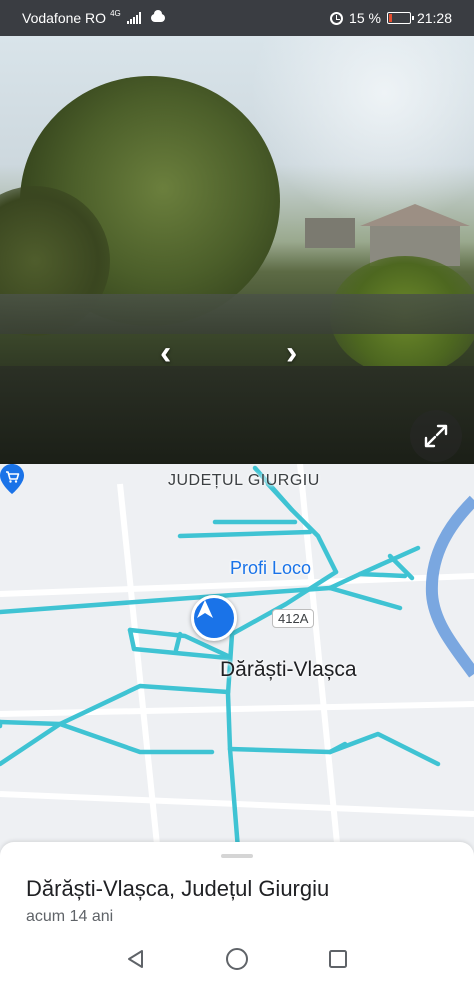  Describe the element at coordinates (214, 618) in the screenshot. I see `street-view-position-marker` at that location.